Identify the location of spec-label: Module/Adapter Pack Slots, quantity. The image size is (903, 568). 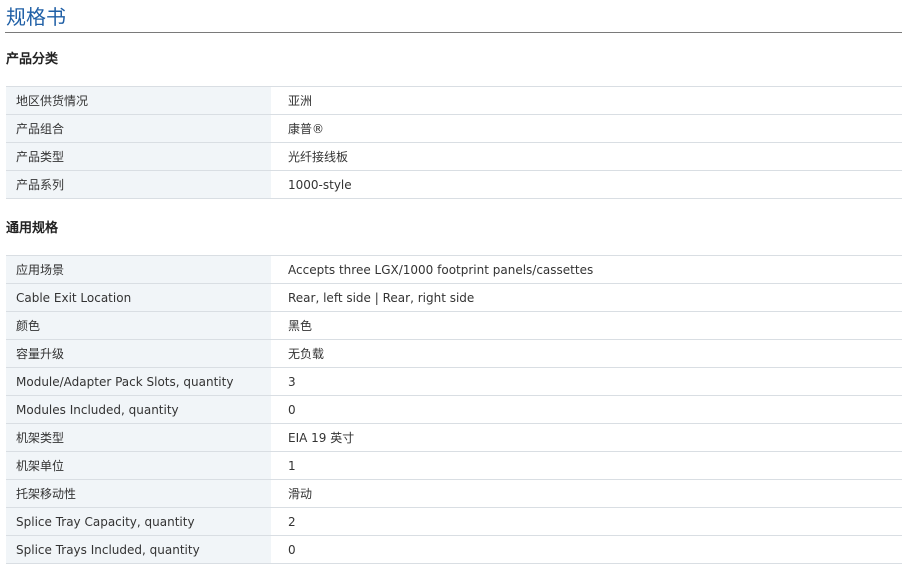
(138, 381).